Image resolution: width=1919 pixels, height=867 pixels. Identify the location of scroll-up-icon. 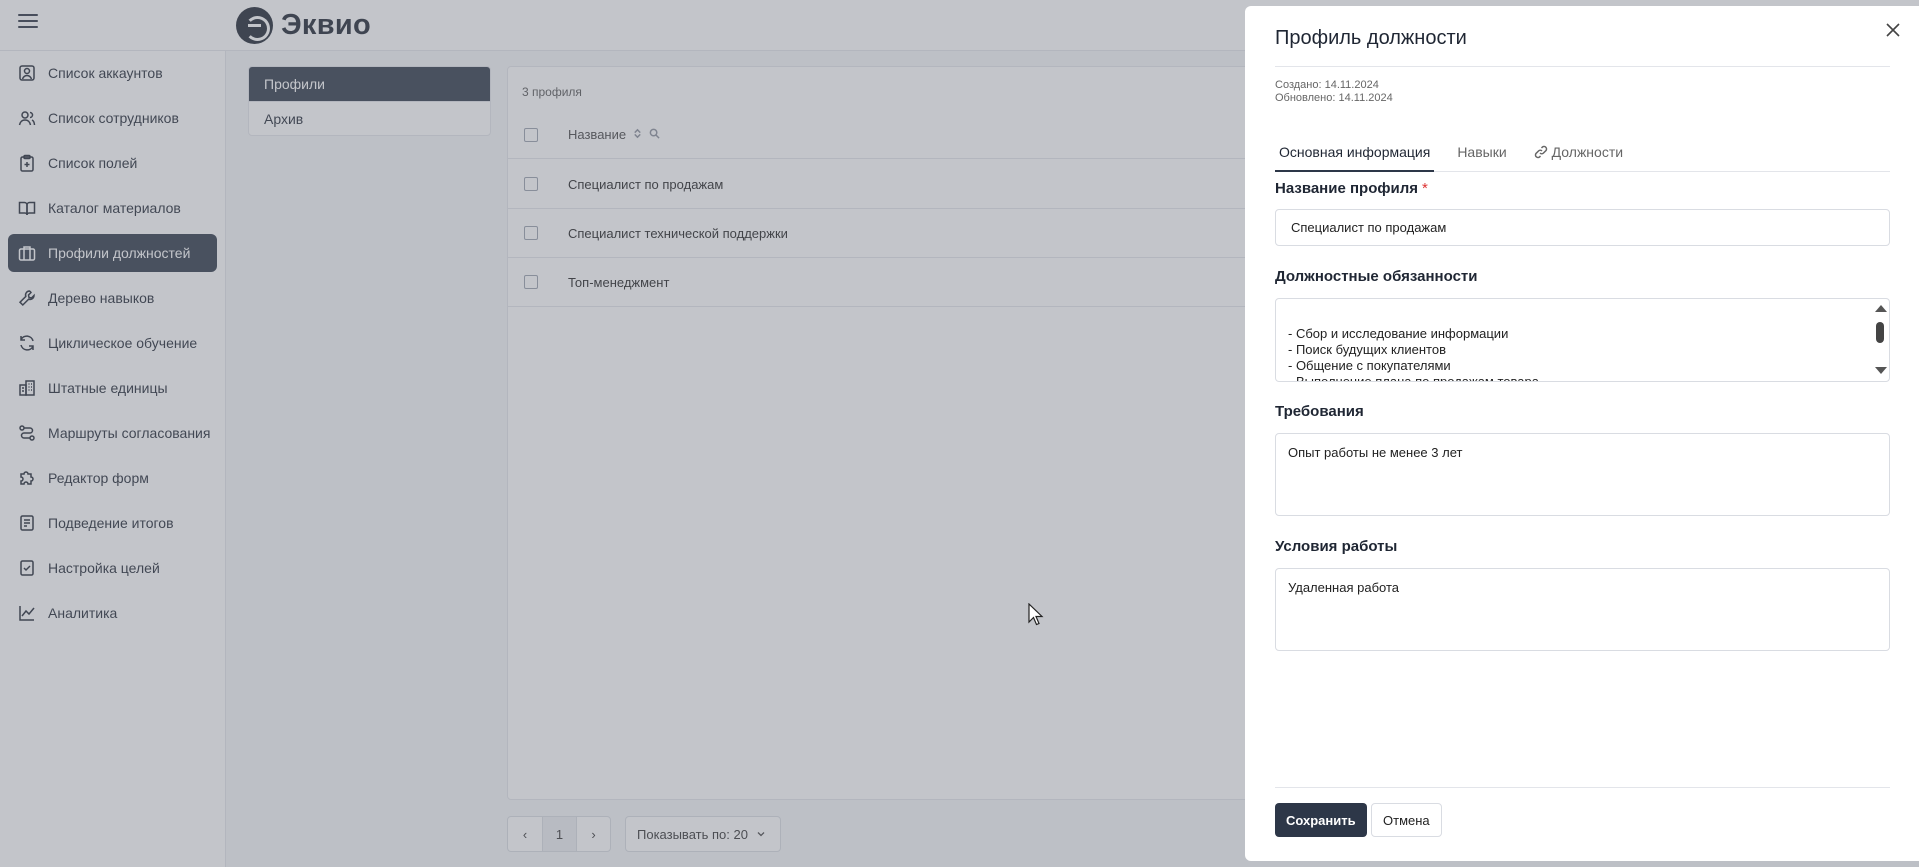
(1881, 308).